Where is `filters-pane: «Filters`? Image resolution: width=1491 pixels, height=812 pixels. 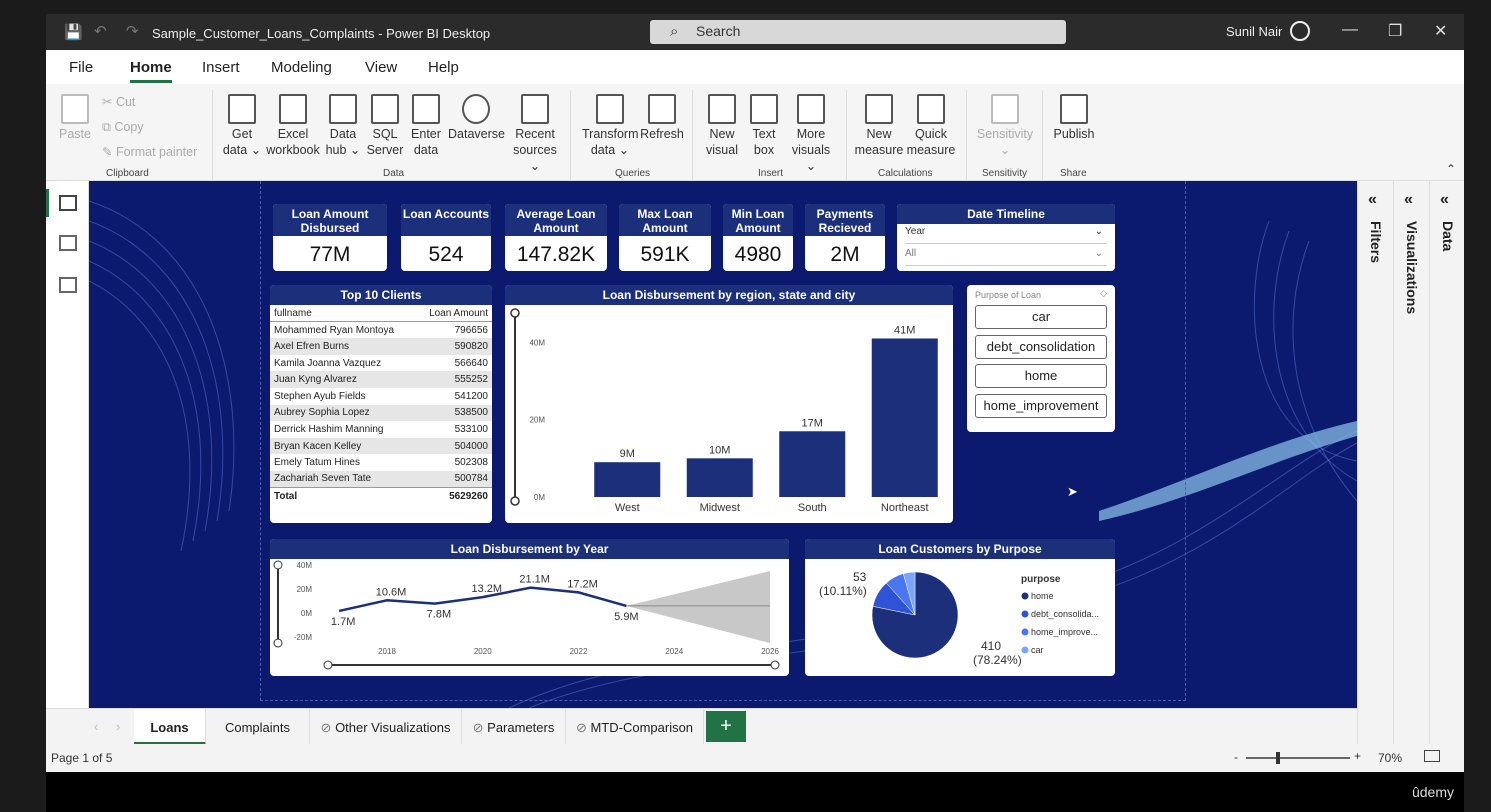
filters-pane: «Filters is located at coordinates (1374, 470).